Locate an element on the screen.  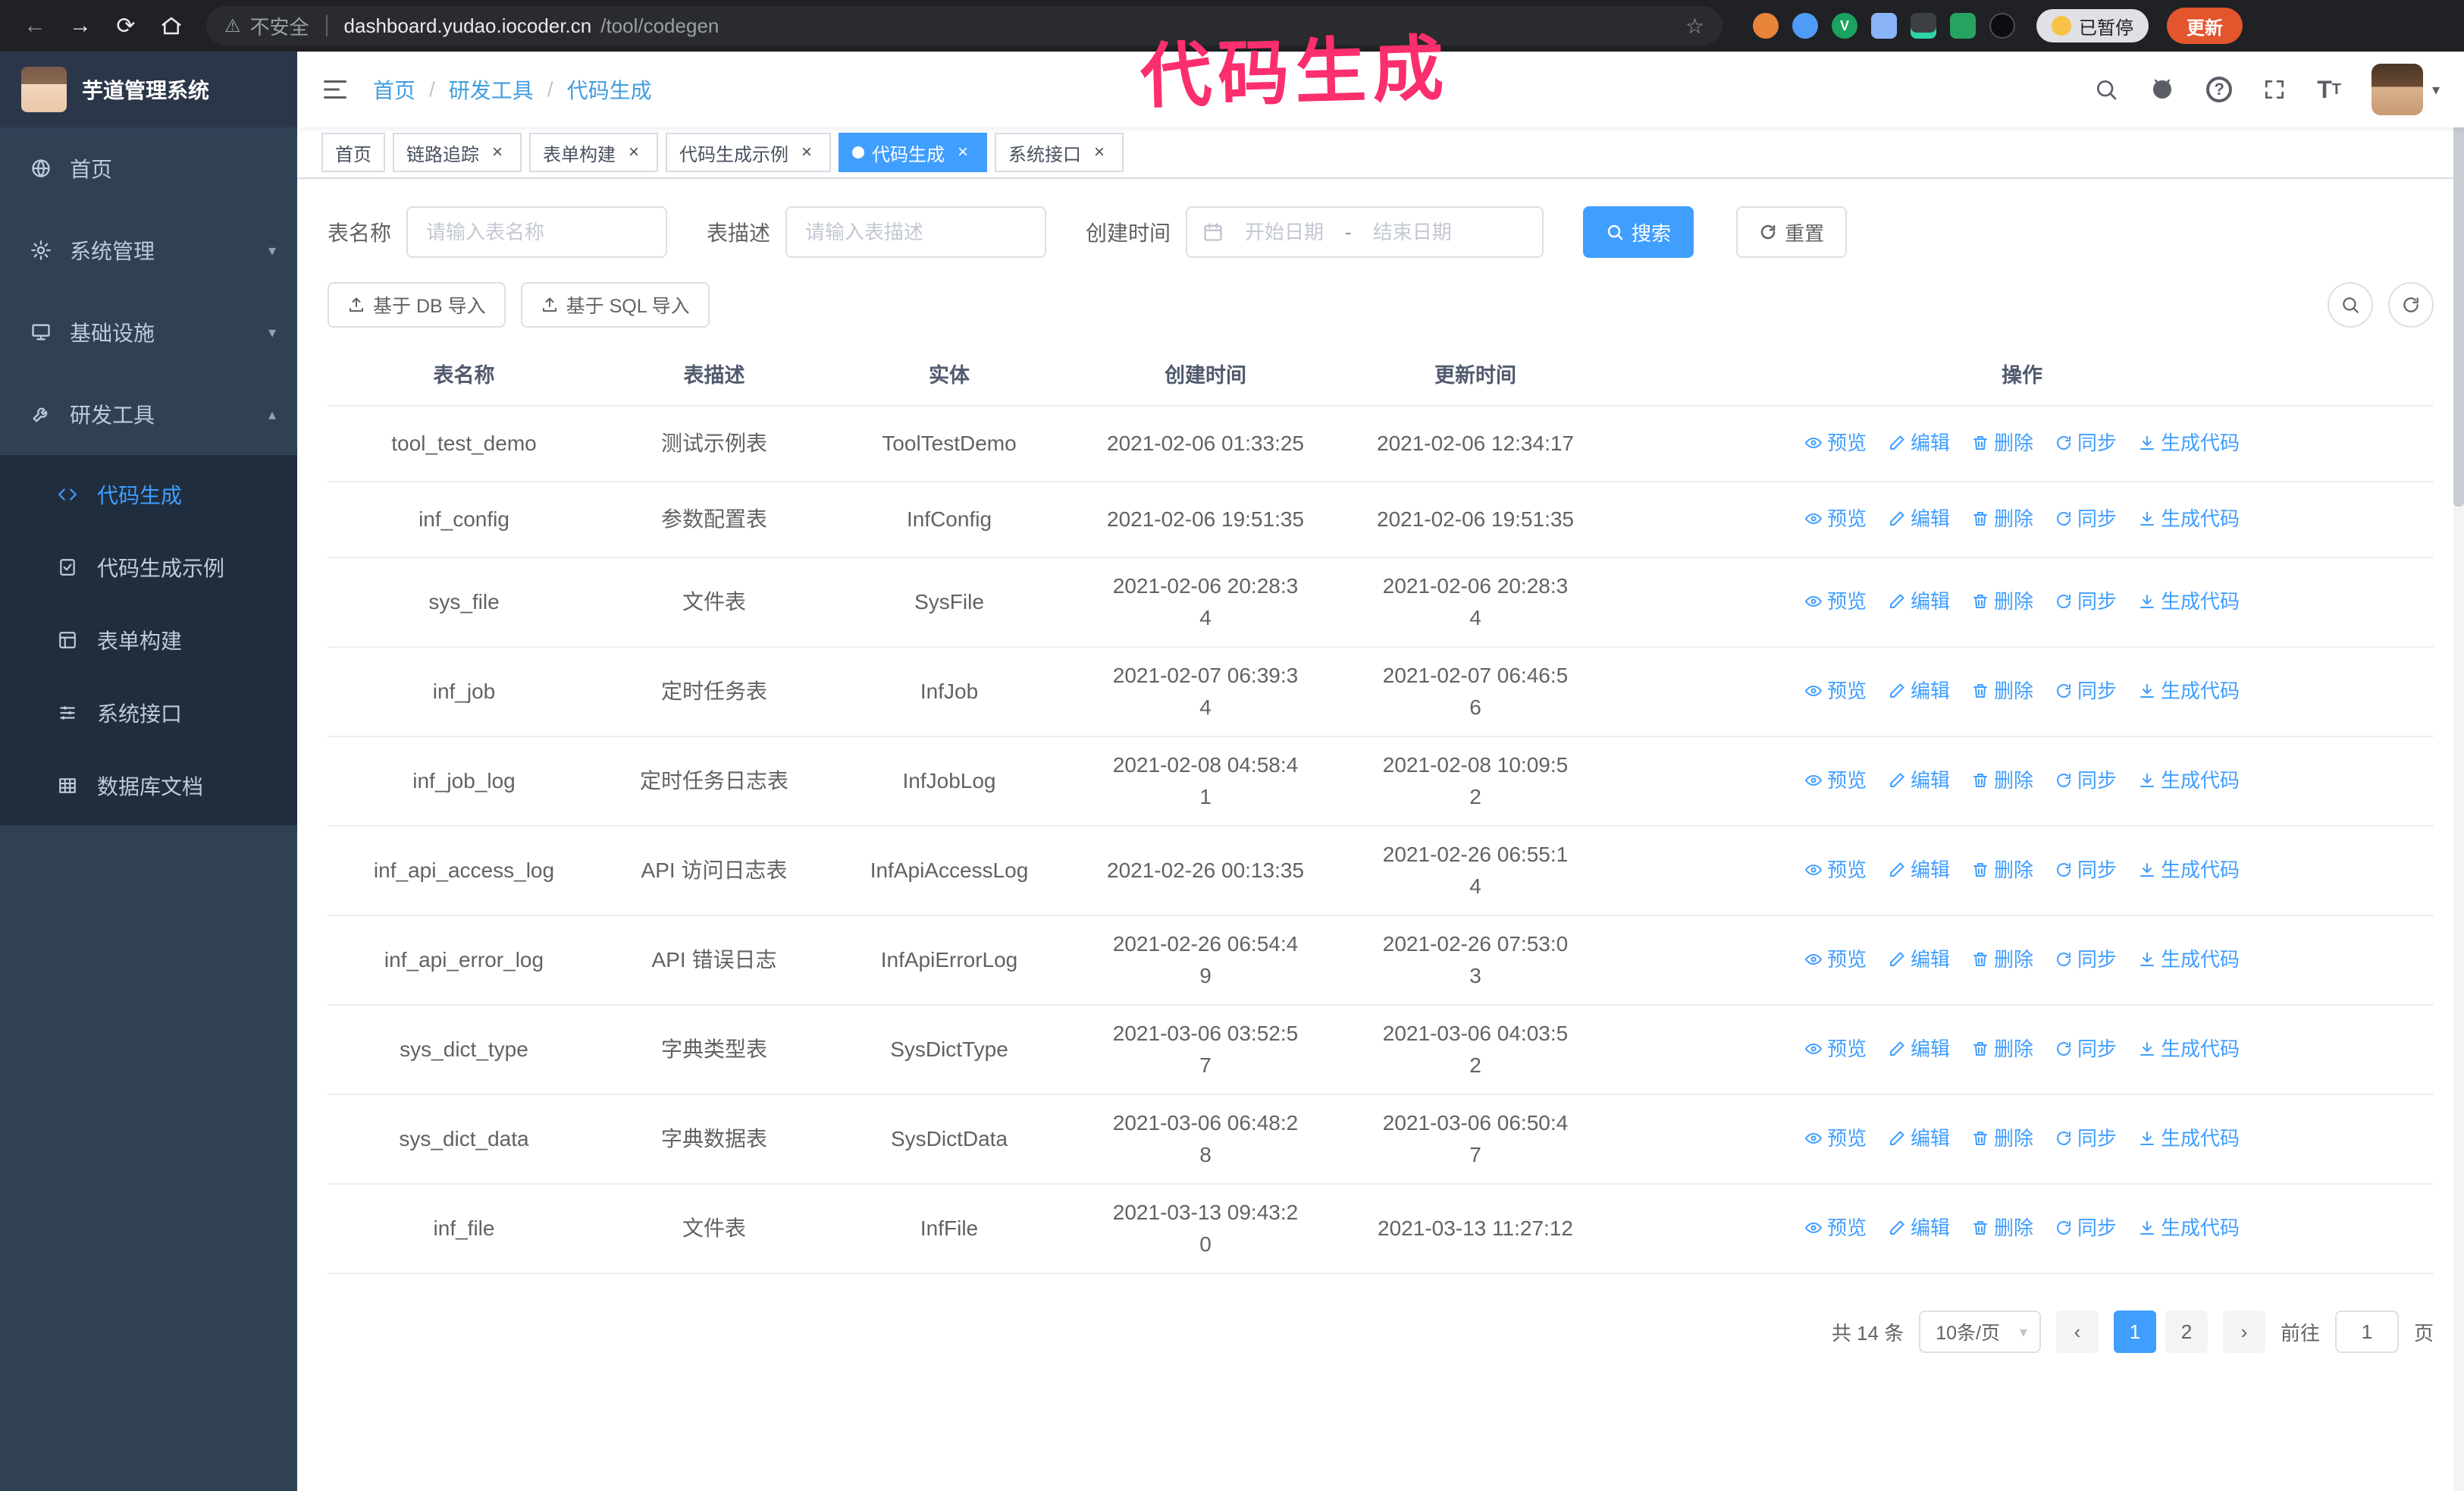
refresh-button is located at coordinates (2411, 305).